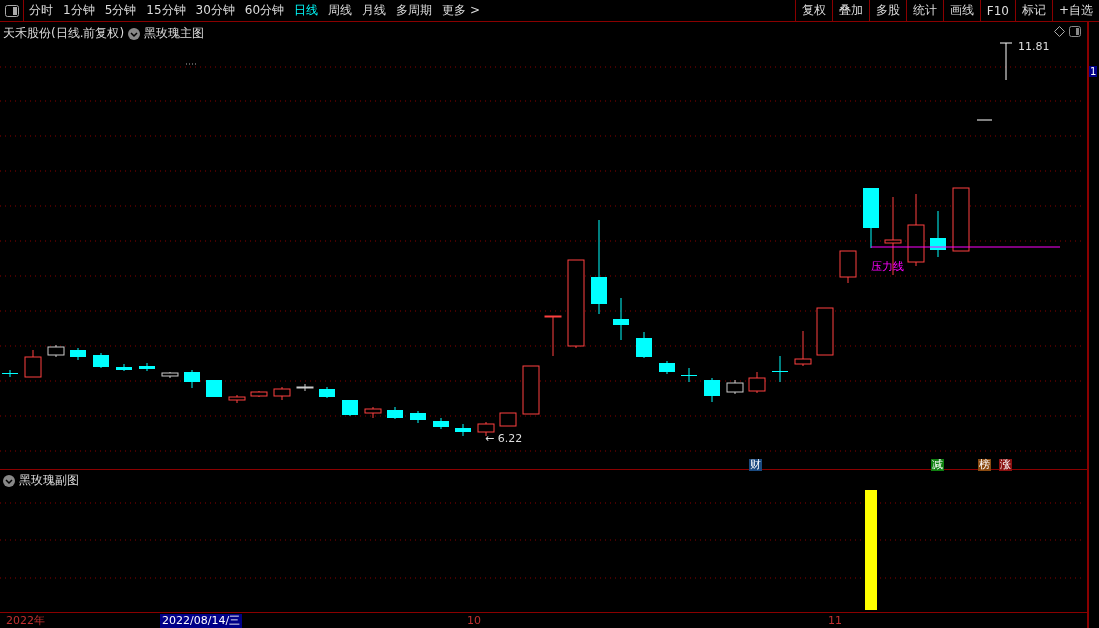 This screenshot has height=628, width=1099. What do you see at coordinates (1075, 31) in the screenshot?
I see `panel-toggle-icon` at bounding box center [1075, 31].